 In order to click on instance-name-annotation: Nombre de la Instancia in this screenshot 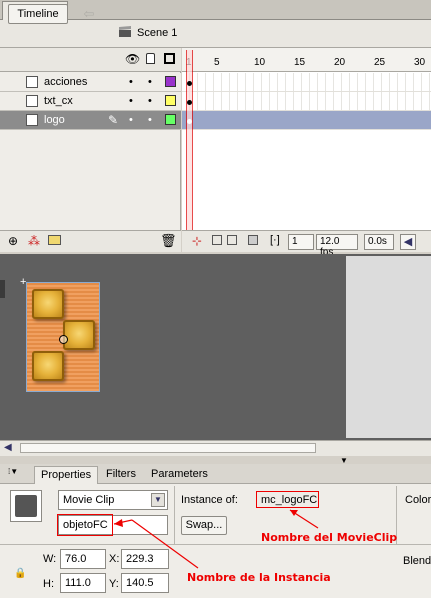, I will do `click(259, 577)`.